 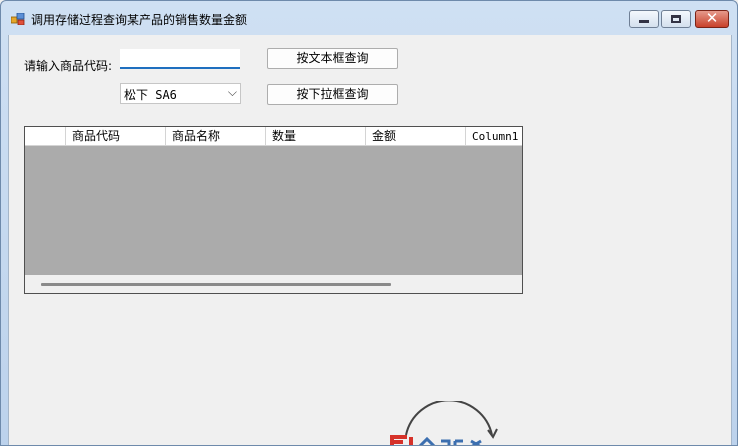 I want to click on watermark-logo, so click(x=444, y=423).